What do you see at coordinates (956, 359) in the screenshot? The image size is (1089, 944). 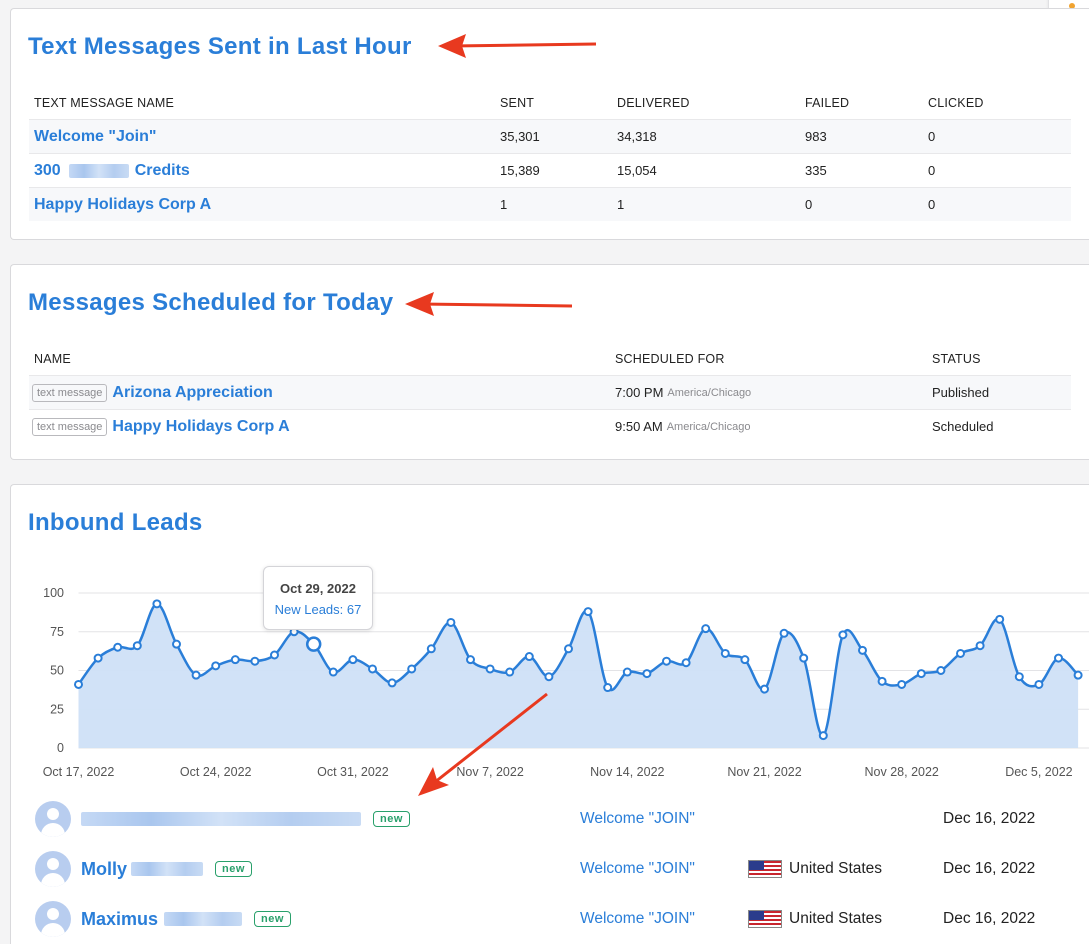 I see `header-status: STATUS` at bounding box center [956, 359].